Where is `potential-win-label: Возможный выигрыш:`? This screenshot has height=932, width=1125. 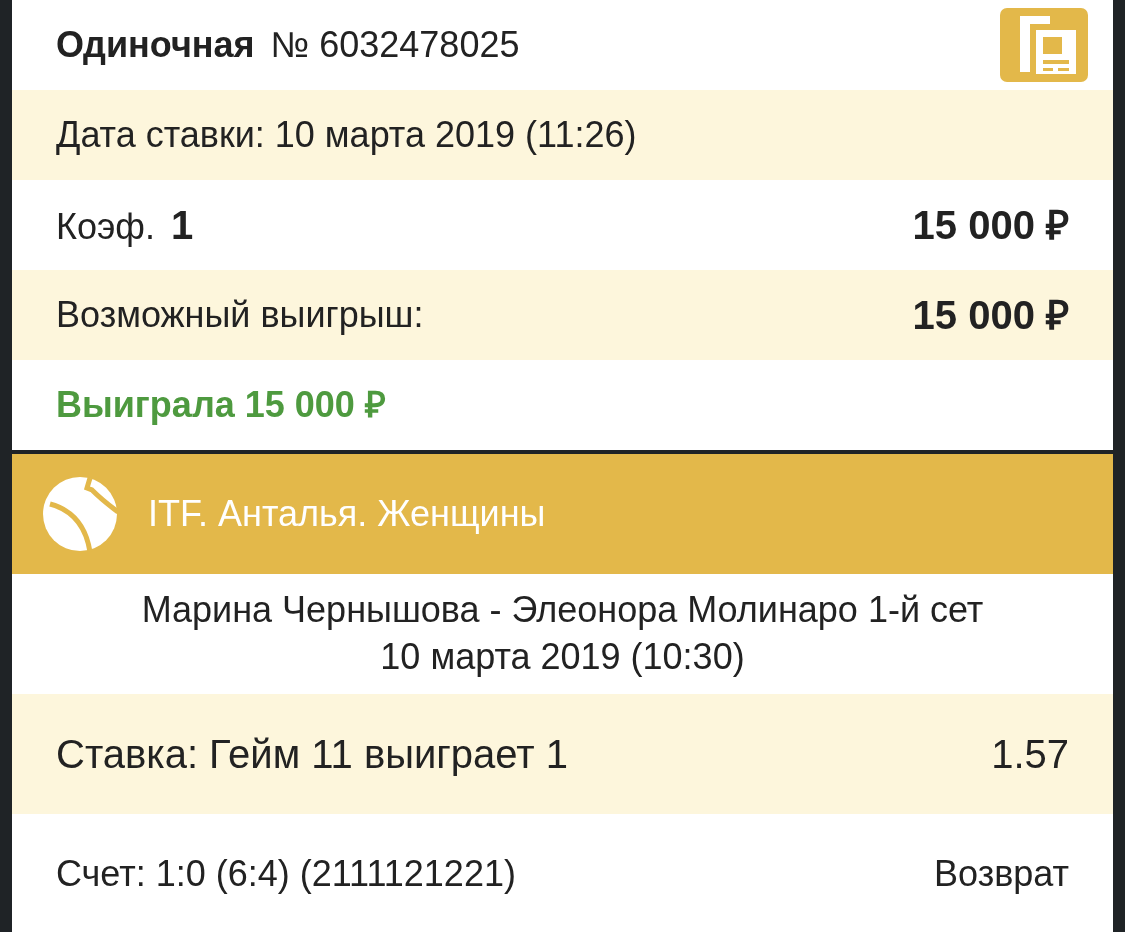 potential-win-label: Возможный выигрыш: is located at coordinates (240, 315).